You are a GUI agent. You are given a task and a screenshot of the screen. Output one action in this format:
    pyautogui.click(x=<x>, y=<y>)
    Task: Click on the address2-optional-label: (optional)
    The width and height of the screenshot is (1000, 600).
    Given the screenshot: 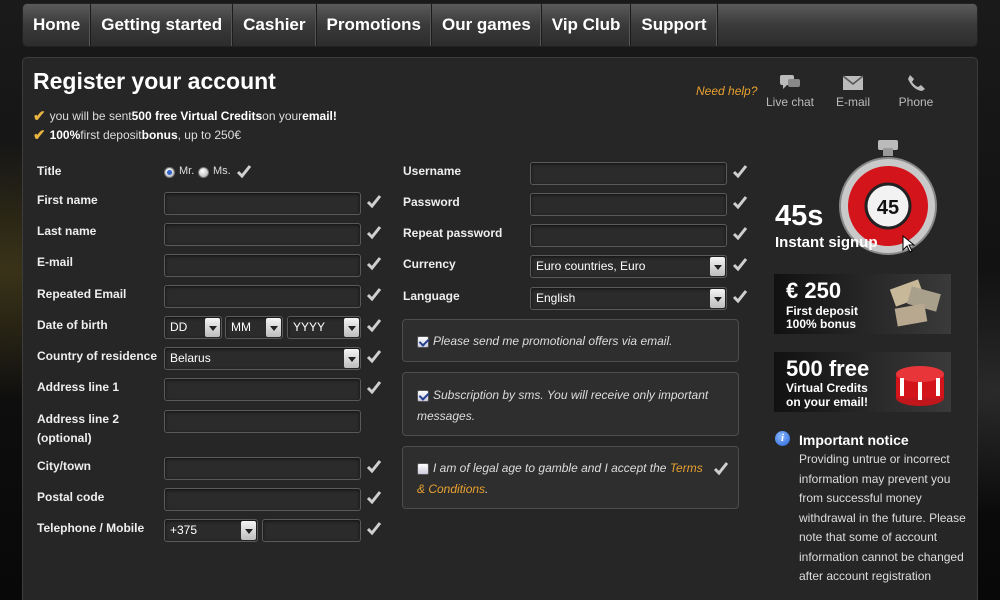 What is the action you would take?
    pyautogui.click(x=64, y=438)
    